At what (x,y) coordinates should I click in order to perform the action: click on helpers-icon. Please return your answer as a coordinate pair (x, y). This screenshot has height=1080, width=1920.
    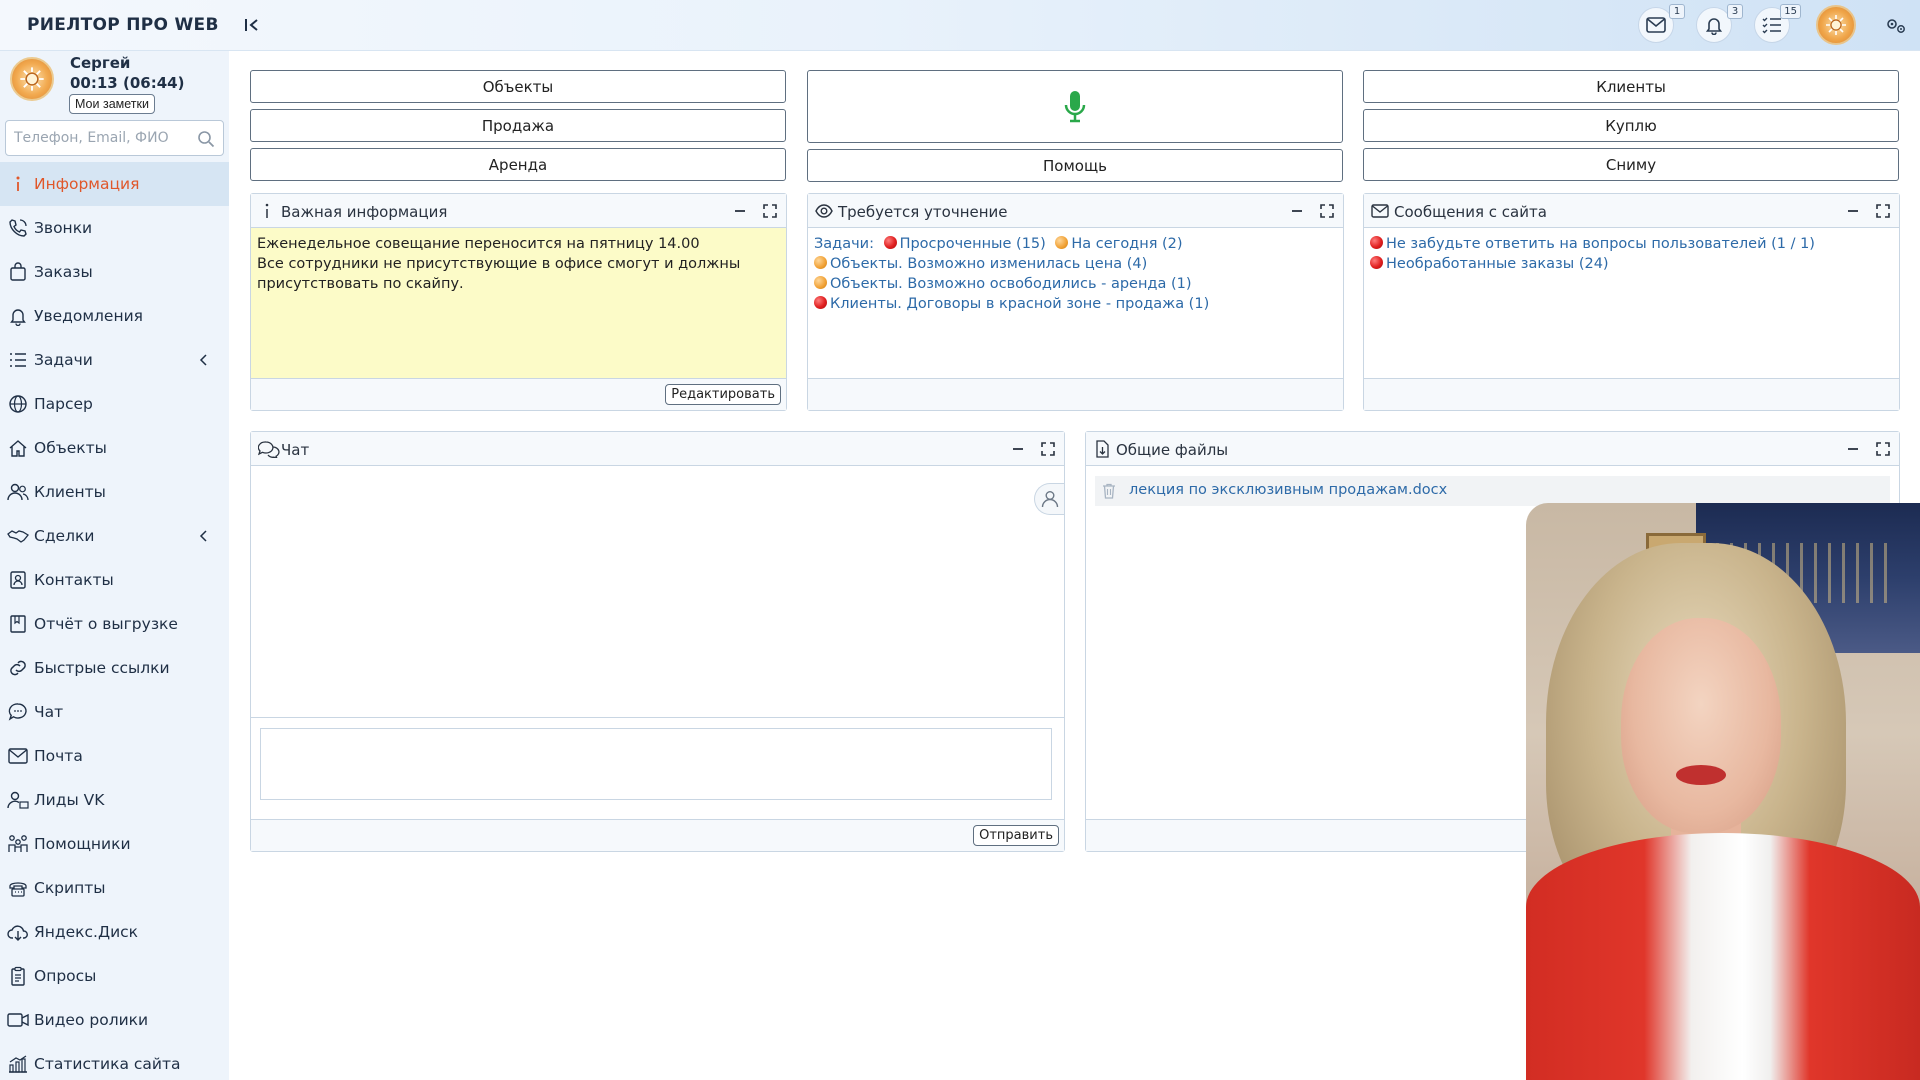
    Looking at the image, I should click on (18, 844).